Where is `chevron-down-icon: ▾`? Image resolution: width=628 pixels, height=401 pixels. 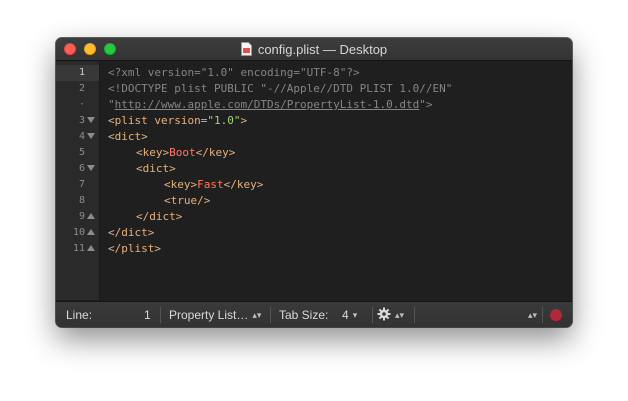
chevron-down-icon: ▾ is located at coordinates (355, 314).